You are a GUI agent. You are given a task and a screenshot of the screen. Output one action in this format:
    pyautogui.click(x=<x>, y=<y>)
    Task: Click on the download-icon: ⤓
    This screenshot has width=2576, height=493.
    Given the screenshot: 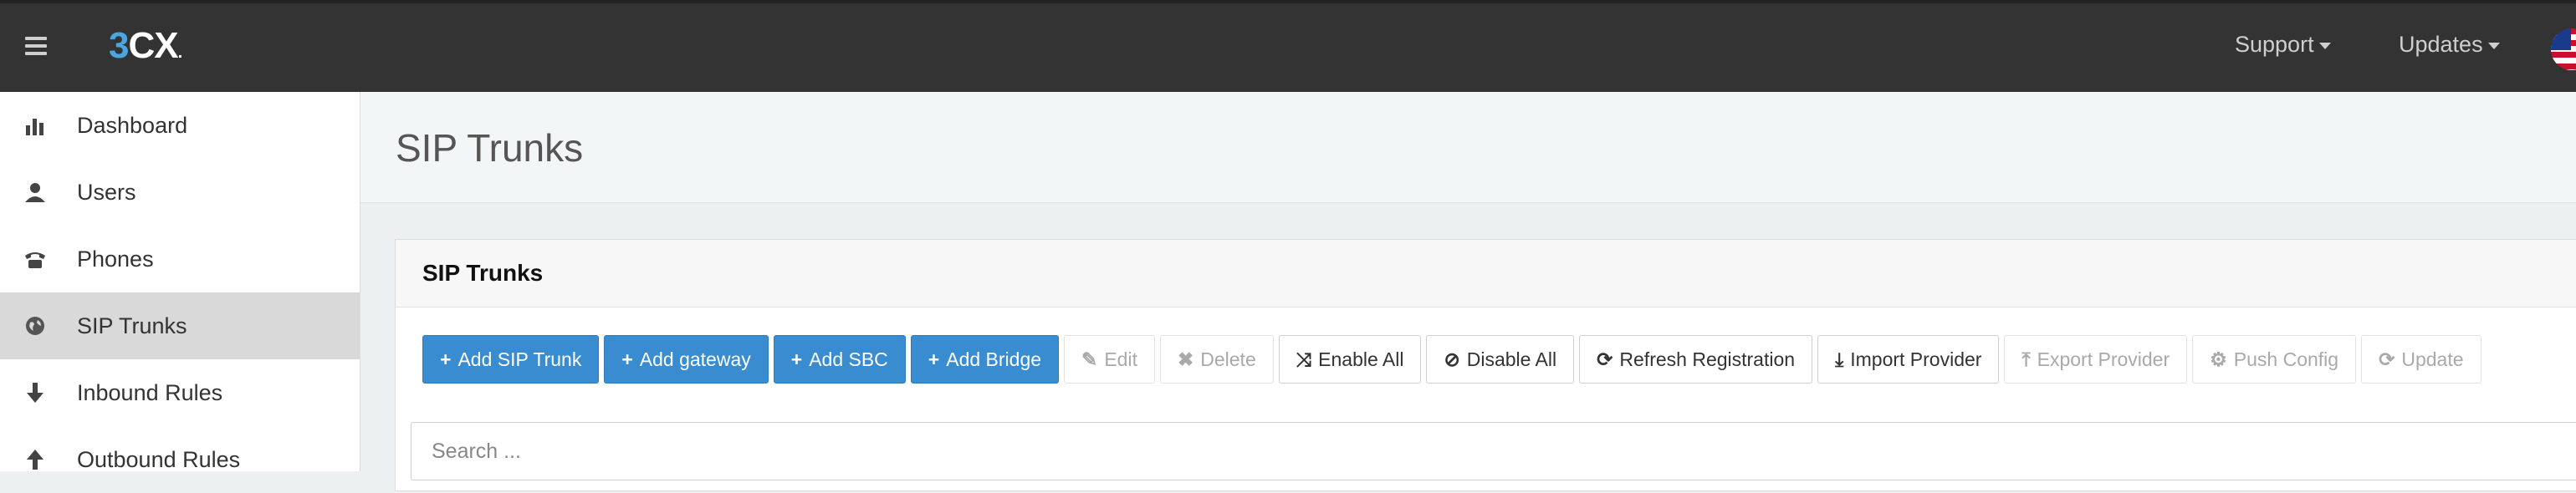 What is the action you would take?
    pyautogui.click(x=1839, y=359)
    